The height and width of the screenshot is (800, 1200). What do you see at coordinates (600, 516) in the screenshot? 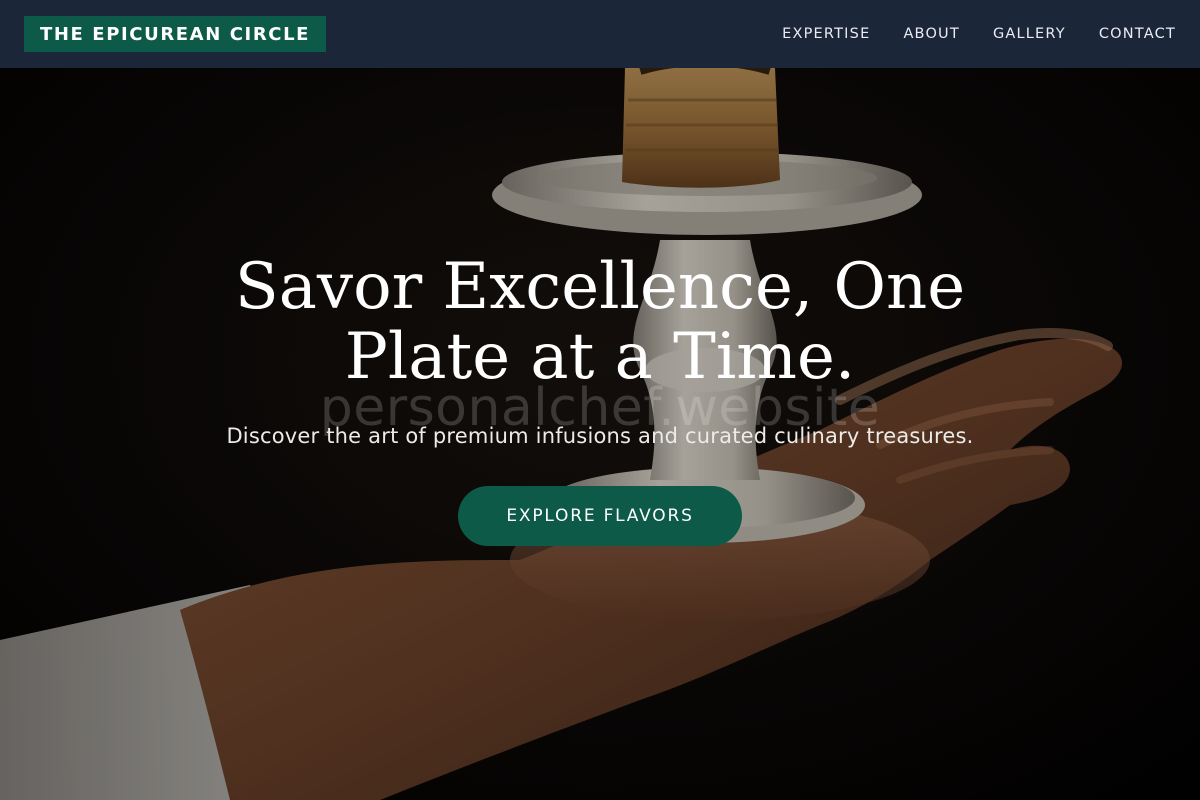
I see `explore-flavors-button: EXPLORE FLAVORS` at bounding box center [600, 516].